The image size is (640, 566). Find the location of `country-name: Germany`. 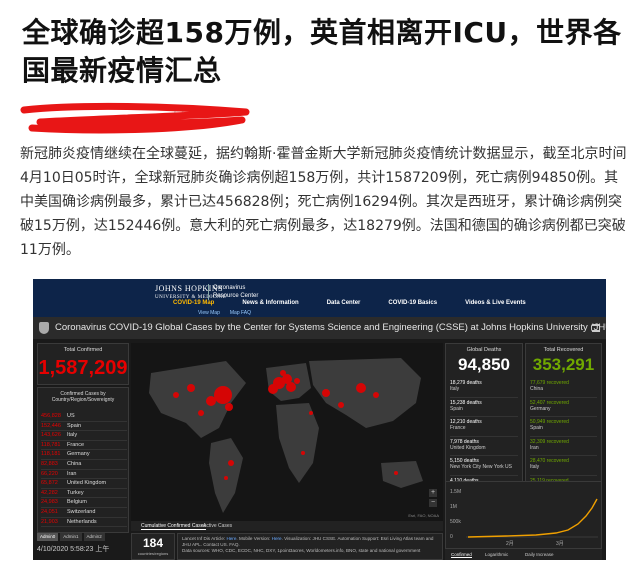

country-name: Germany is located at coordinates (78, 454).